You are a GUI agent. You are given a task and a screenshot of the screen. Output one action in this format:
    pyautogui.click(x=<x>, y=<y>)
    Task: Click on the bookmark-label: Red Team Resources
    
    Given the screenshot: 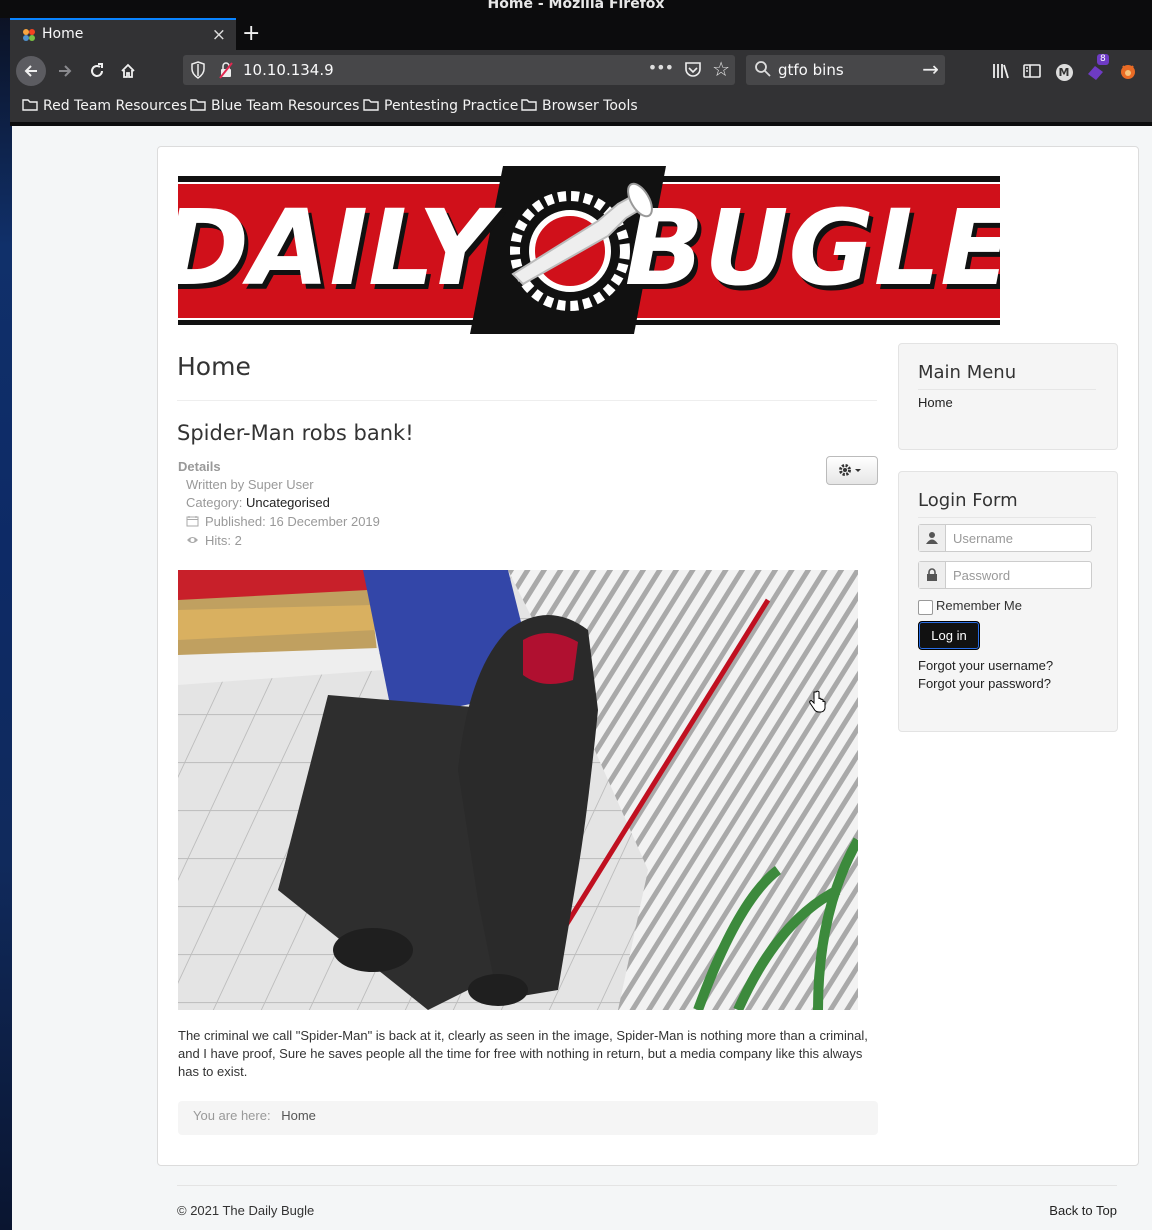 What is the action you would take?
    pyautogui.click(x=115, y=106)
    